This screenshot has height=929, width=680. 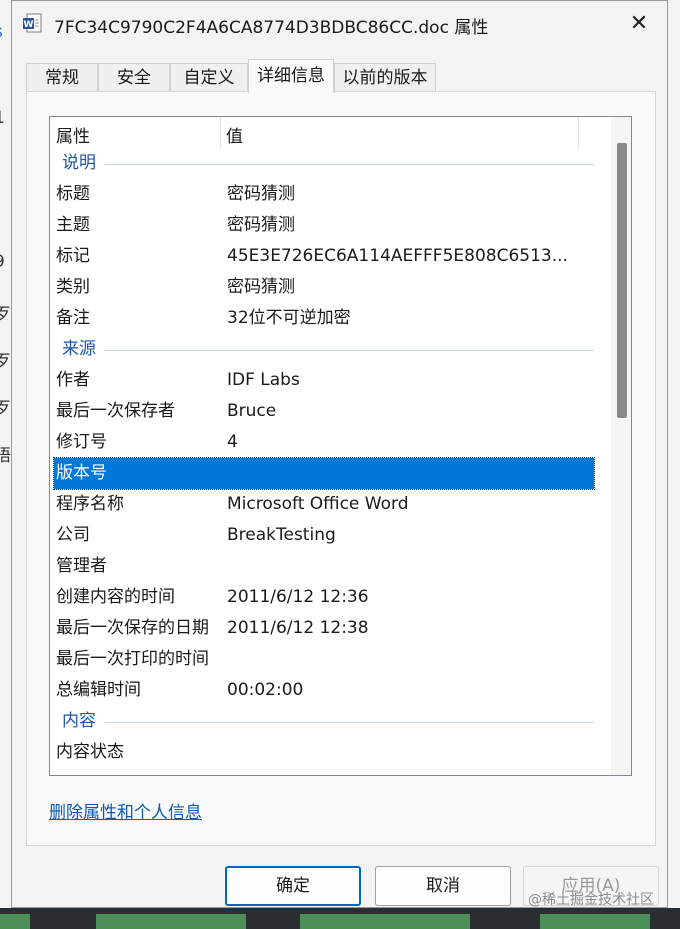 What do you see at coordinates (291, 76) in the screenshot?
I see `tab-details: 详细信息` at bounding box center [291, 76].